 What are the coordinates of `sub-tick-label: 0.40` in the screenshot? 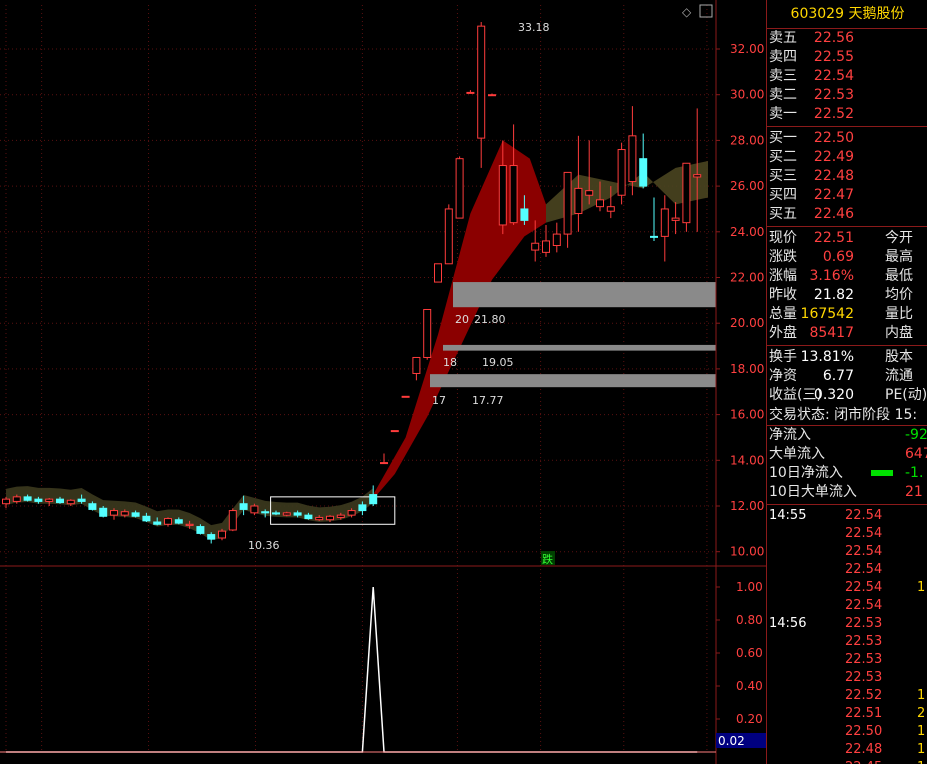 It's located at (749, 686).